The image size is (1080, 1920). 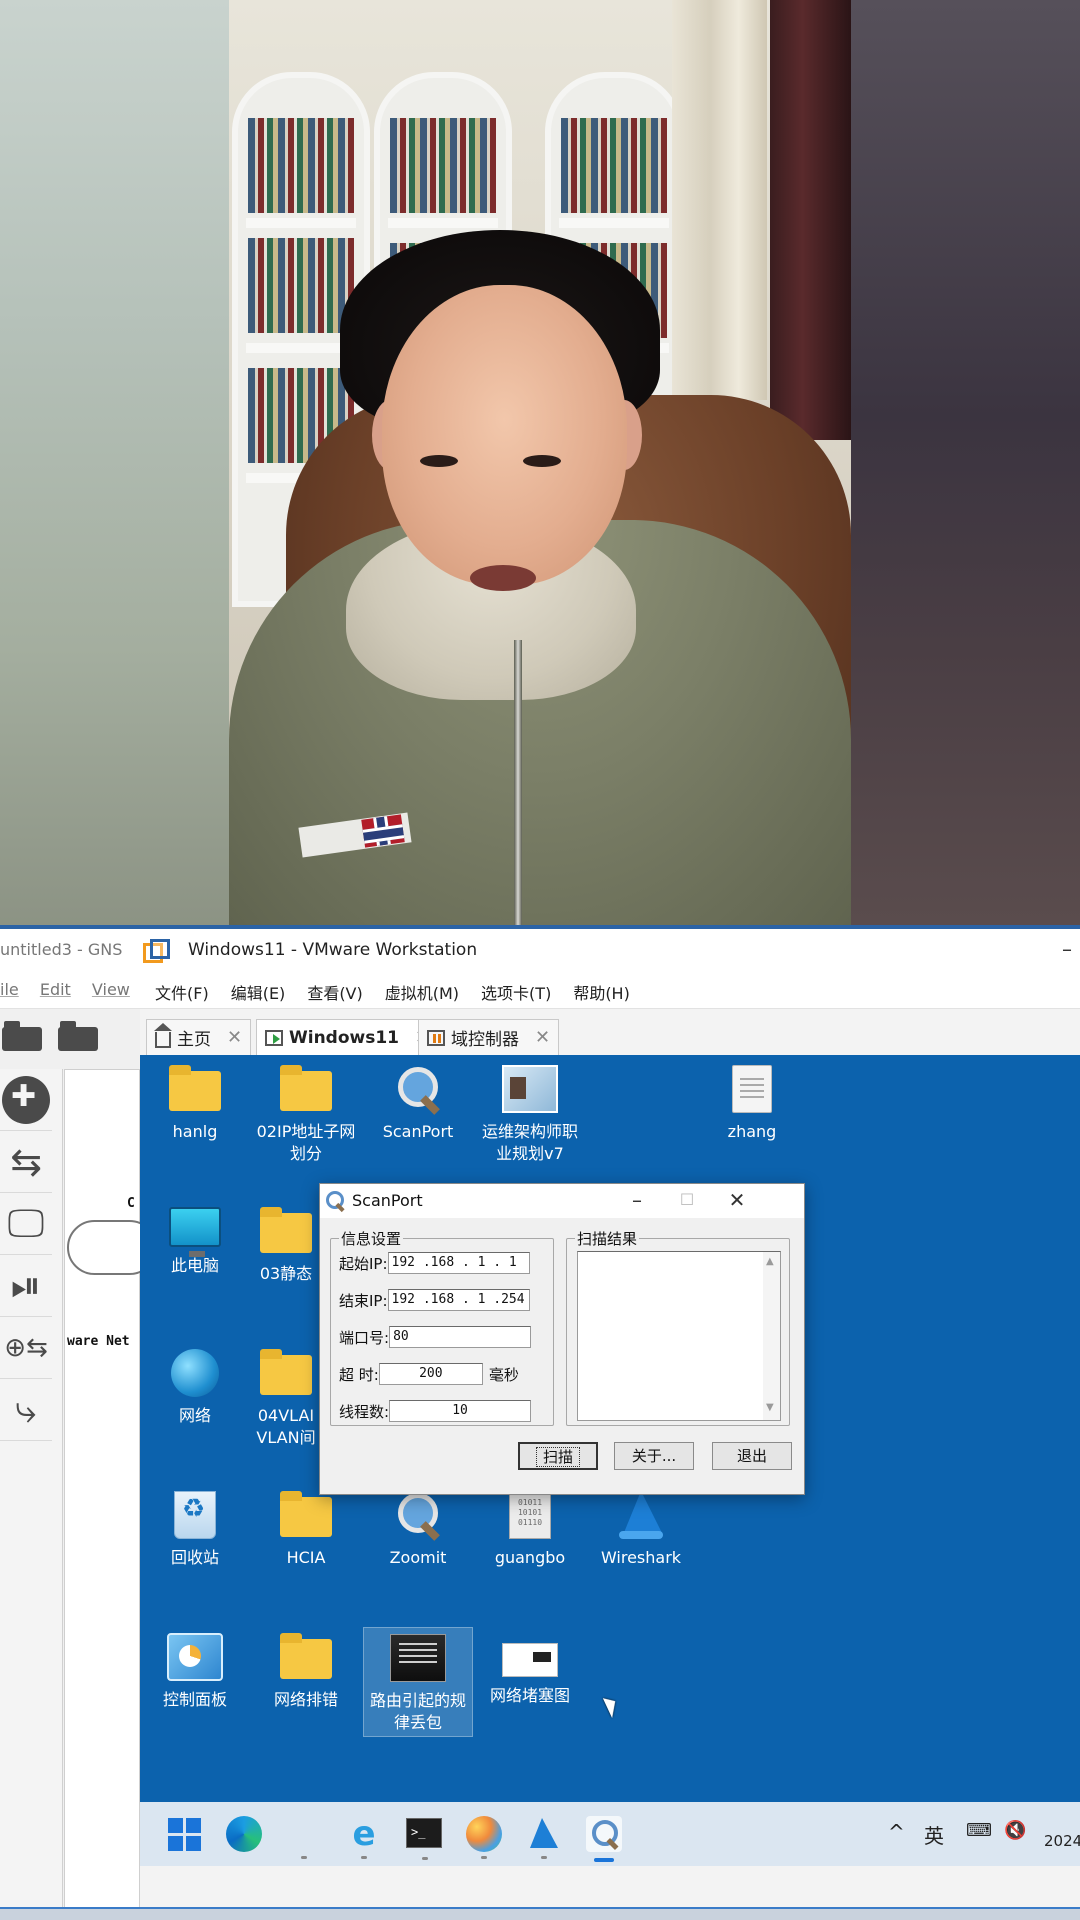 I want to click on timeout-input: 200, so click(x=430, y=1374).